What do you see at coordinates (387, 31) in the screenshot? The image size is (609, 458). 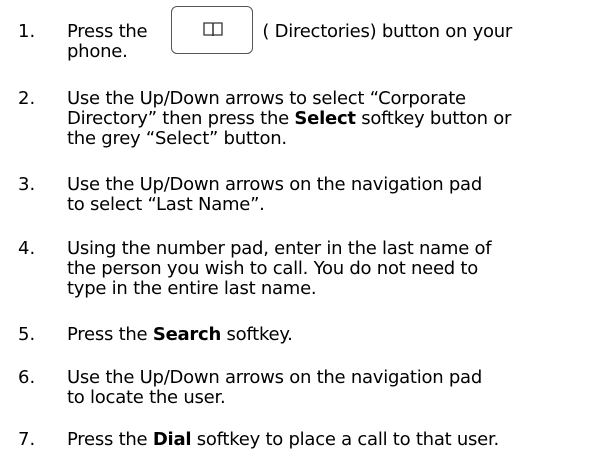 I see `step-text-post: ( Directories) button on your` at bounding box center [387, 31].